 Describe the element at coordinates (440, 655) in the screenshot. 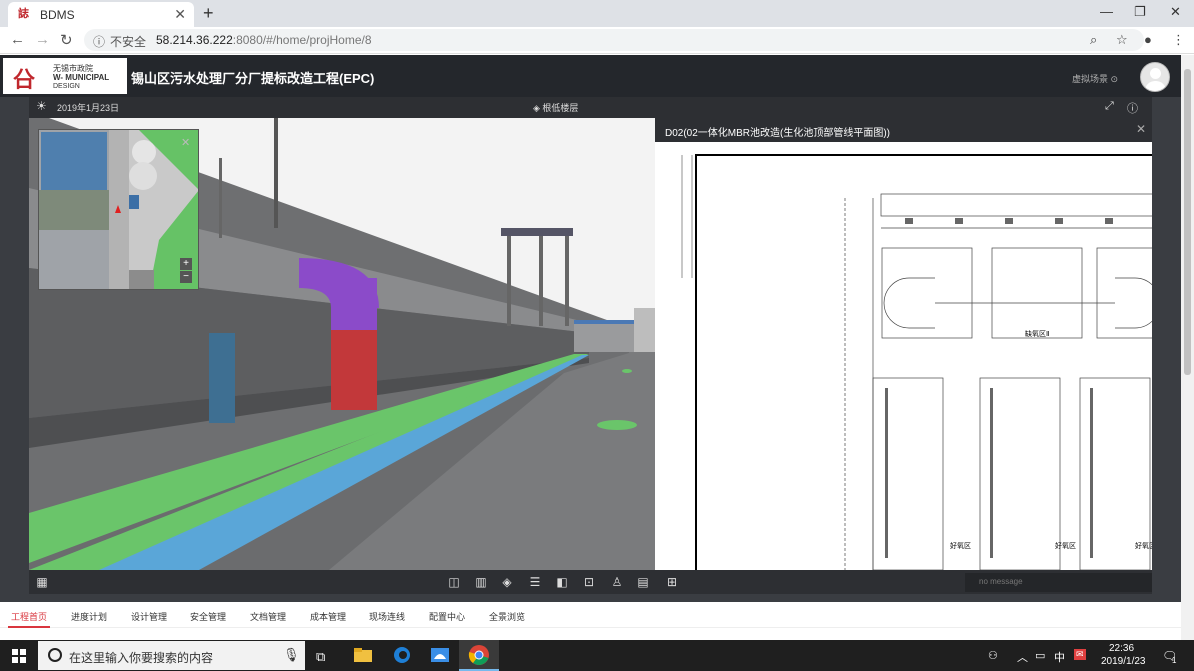

I see `photos-app-icon` at that location.